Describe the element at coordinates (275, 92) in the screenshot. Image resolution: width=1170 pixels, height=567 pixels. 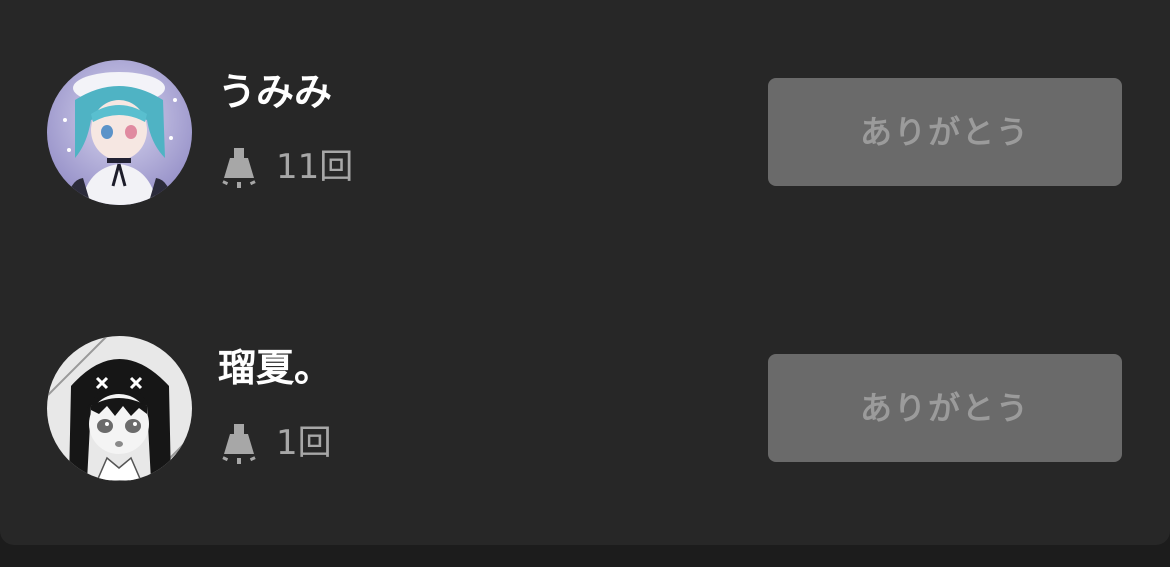
I see `user-name: うみみ` at that location.